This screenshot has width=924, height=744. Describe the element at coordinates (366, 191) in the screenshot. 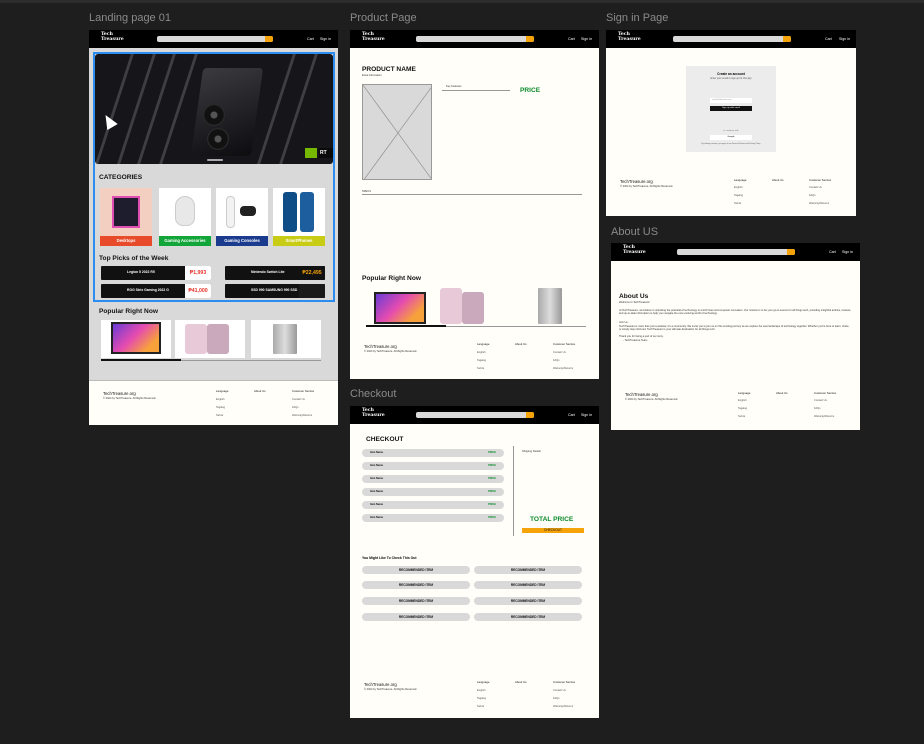

I see `specs-label: SPECS` at that location.